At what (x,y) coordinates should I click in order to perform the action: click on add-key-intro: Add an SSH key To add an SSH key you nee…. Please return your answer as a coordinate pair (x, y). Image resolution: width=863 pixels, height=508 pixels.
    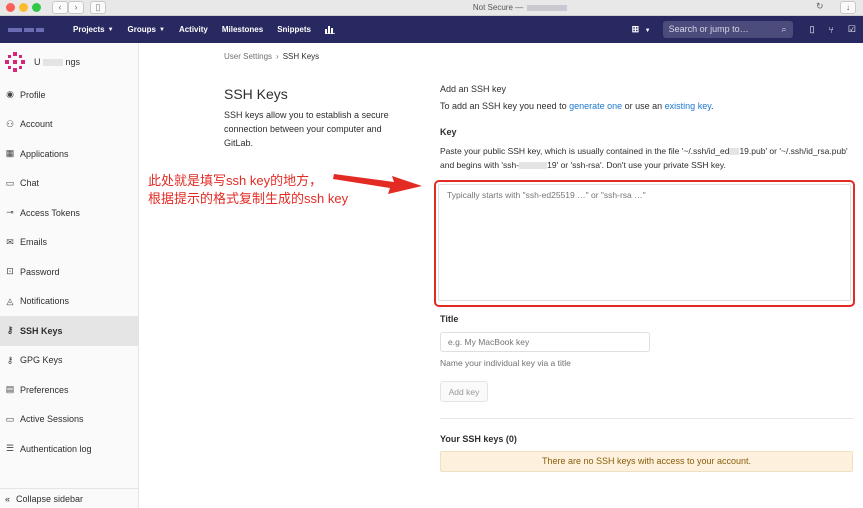
    Looking at the image, I should click on (646, 97).